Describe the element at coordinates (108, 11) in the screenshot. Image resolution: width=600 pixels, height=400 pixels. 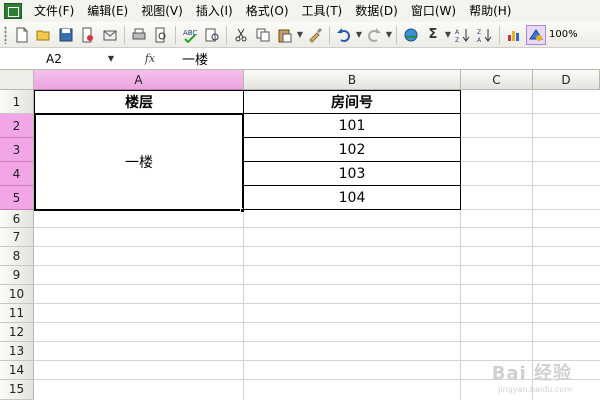
I see `menu-edit: 编辑(E)` at that location.